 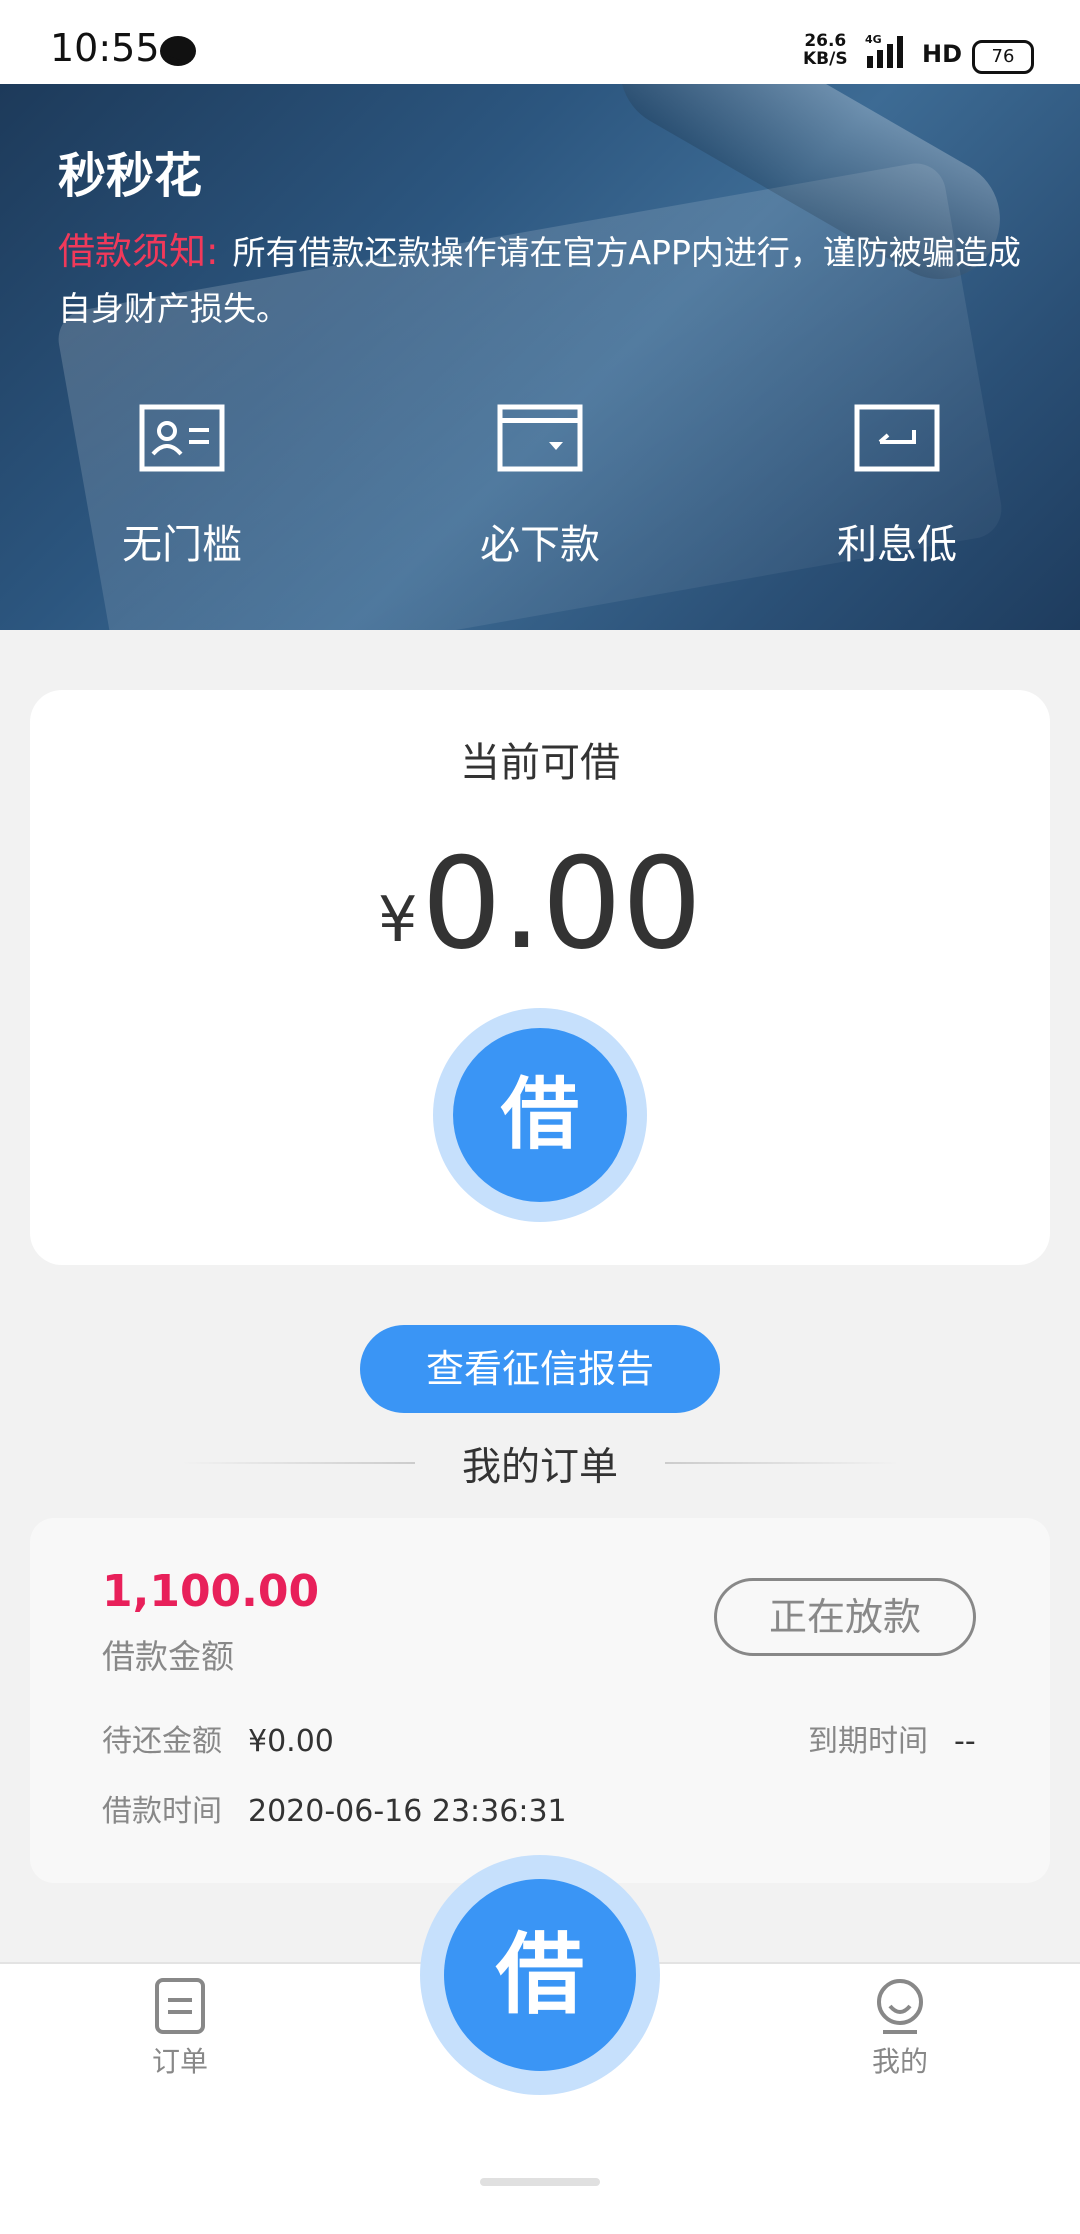 I want to click on center-borrow-button: 借, so click(x=540, y=1975).